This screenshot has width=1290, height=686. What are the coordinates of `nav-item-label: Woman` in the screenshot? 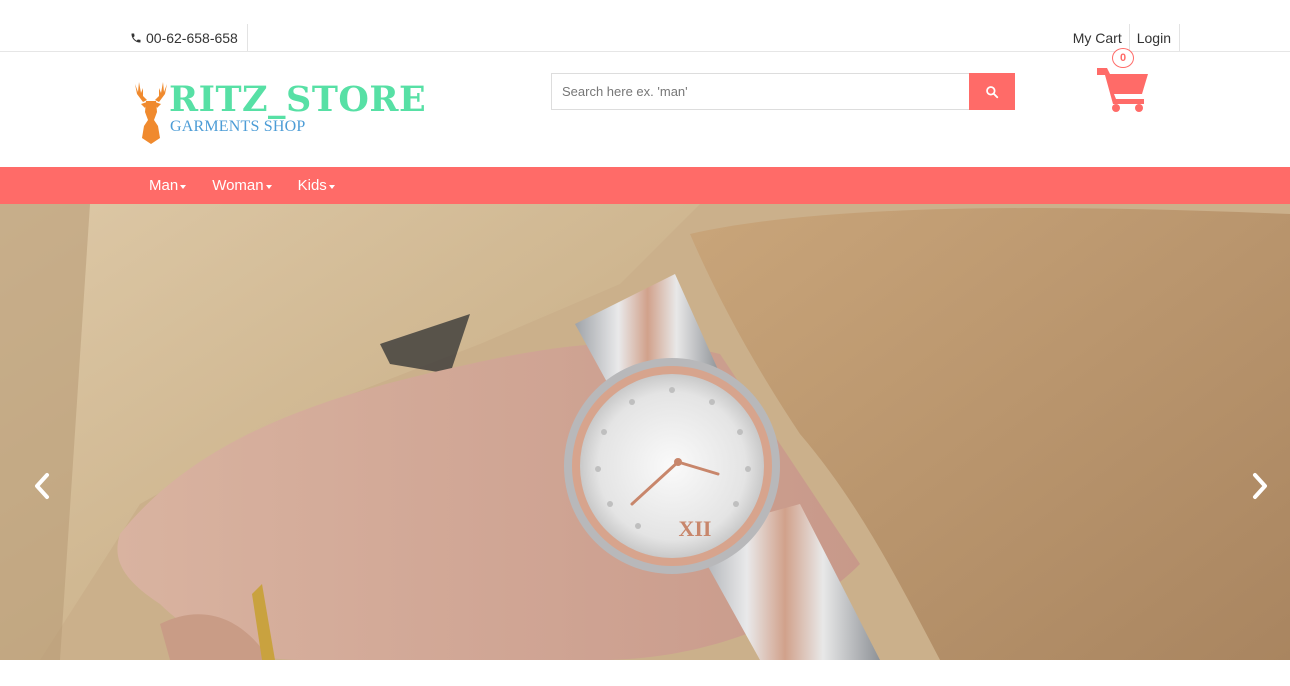 It's located at (238, 185).